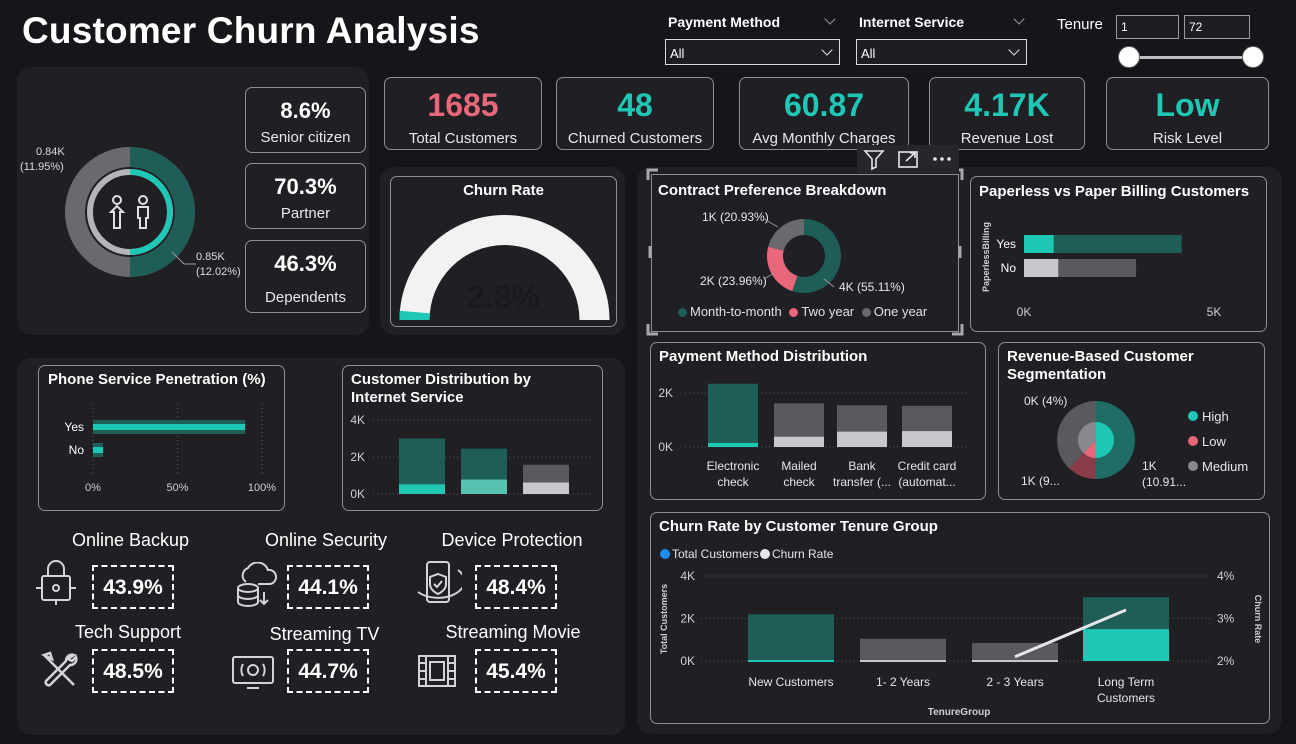 The image size is (1296, 744). I want to click on online-security-title: Online Security, so click(326, 540).